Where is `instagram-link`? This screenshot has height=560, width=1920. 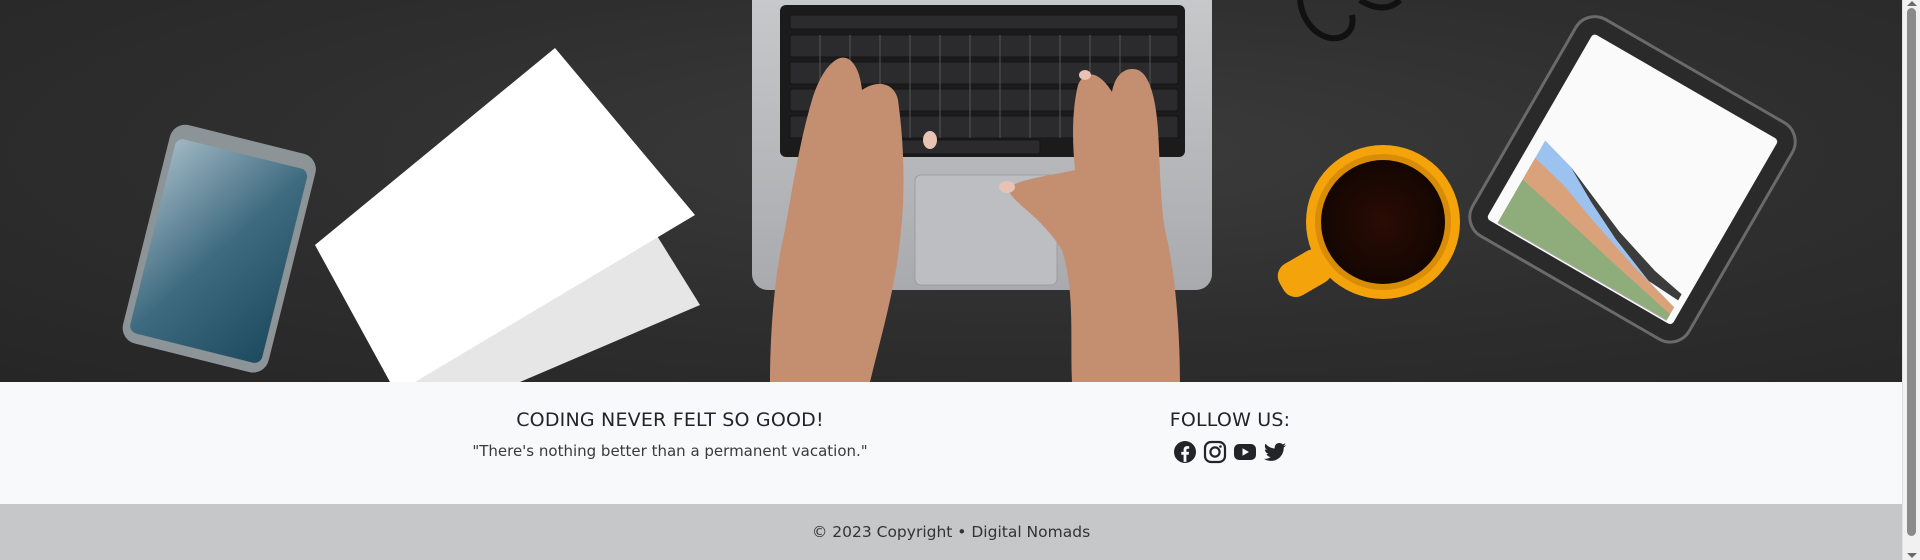 instagram-link is located at coordinates (1215, 452).